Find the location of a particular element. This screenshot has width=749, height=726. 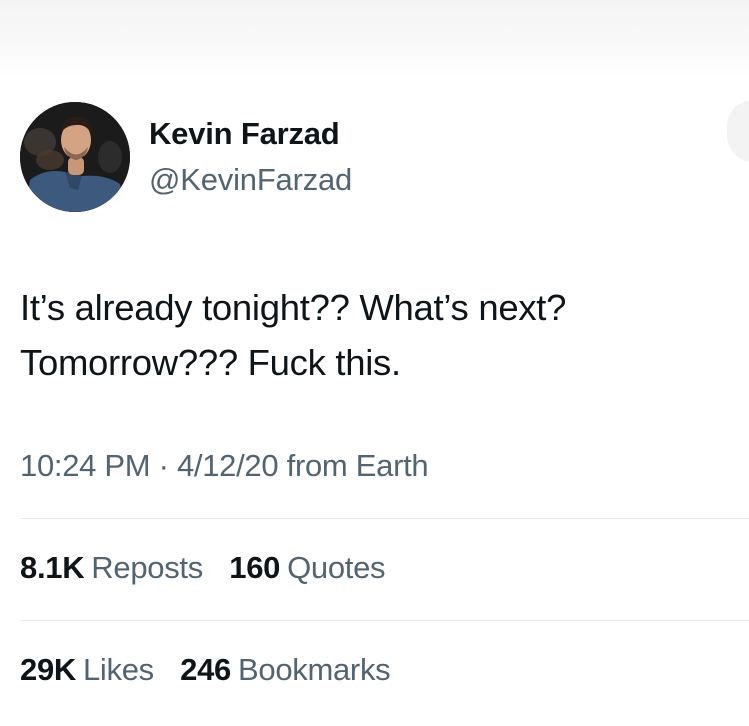

likes-label: Likes is located at coordinates (118, 669).